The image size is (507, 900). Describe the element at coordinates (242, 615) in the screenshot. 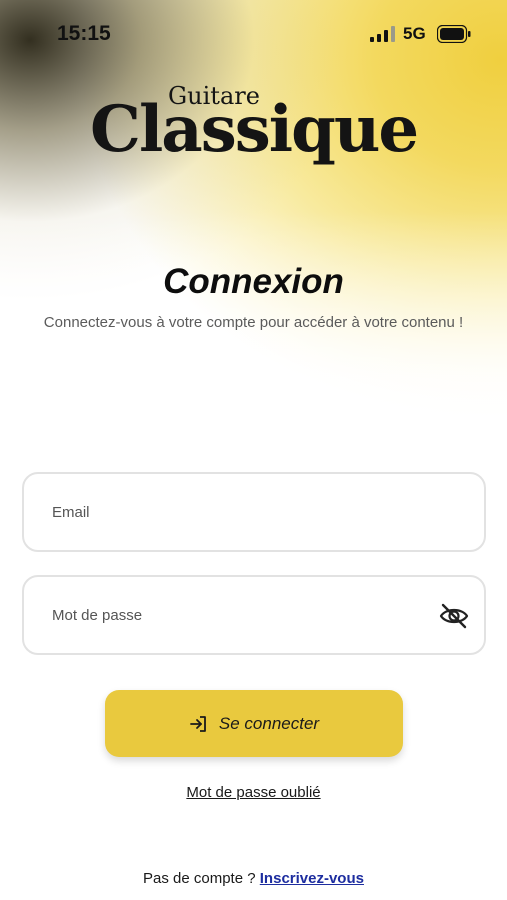

I see `password-input` at that location.